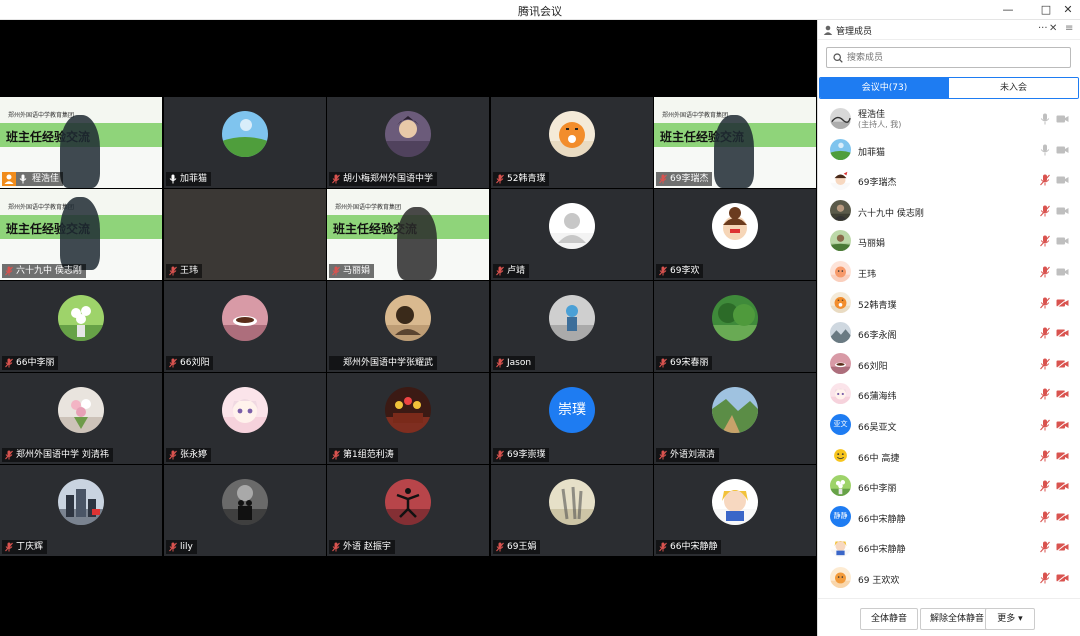  I want to click on video-tile: 52韩青璞, so click(572, 142).